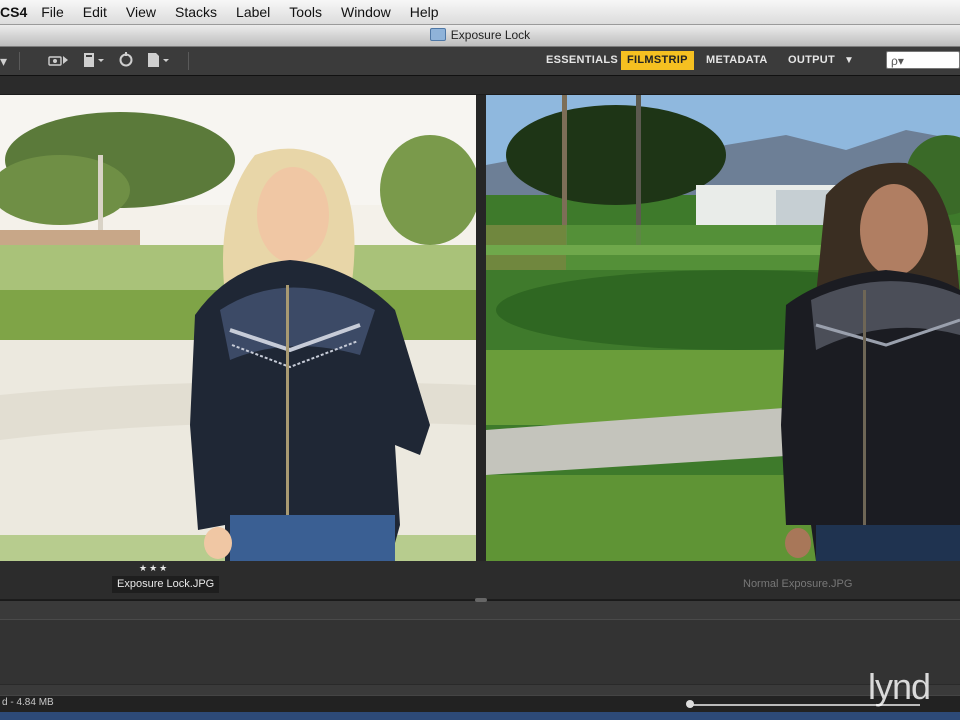  I want to click on status-text: d - 4.84 MB, so click(28, 702).